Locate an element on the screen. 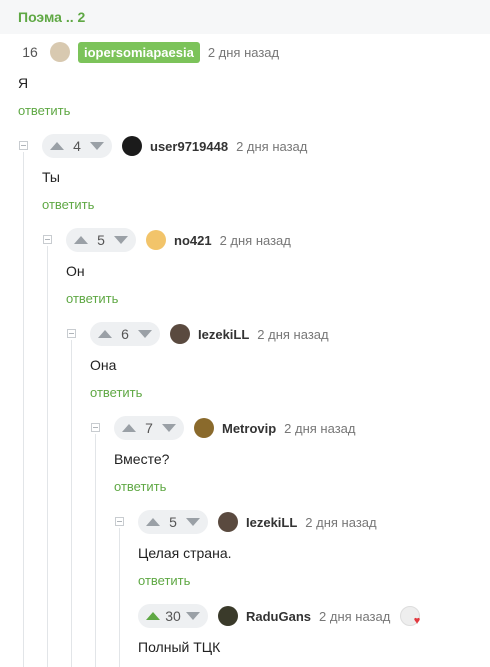  username: Metrovip is located at coordinates (249, 428).